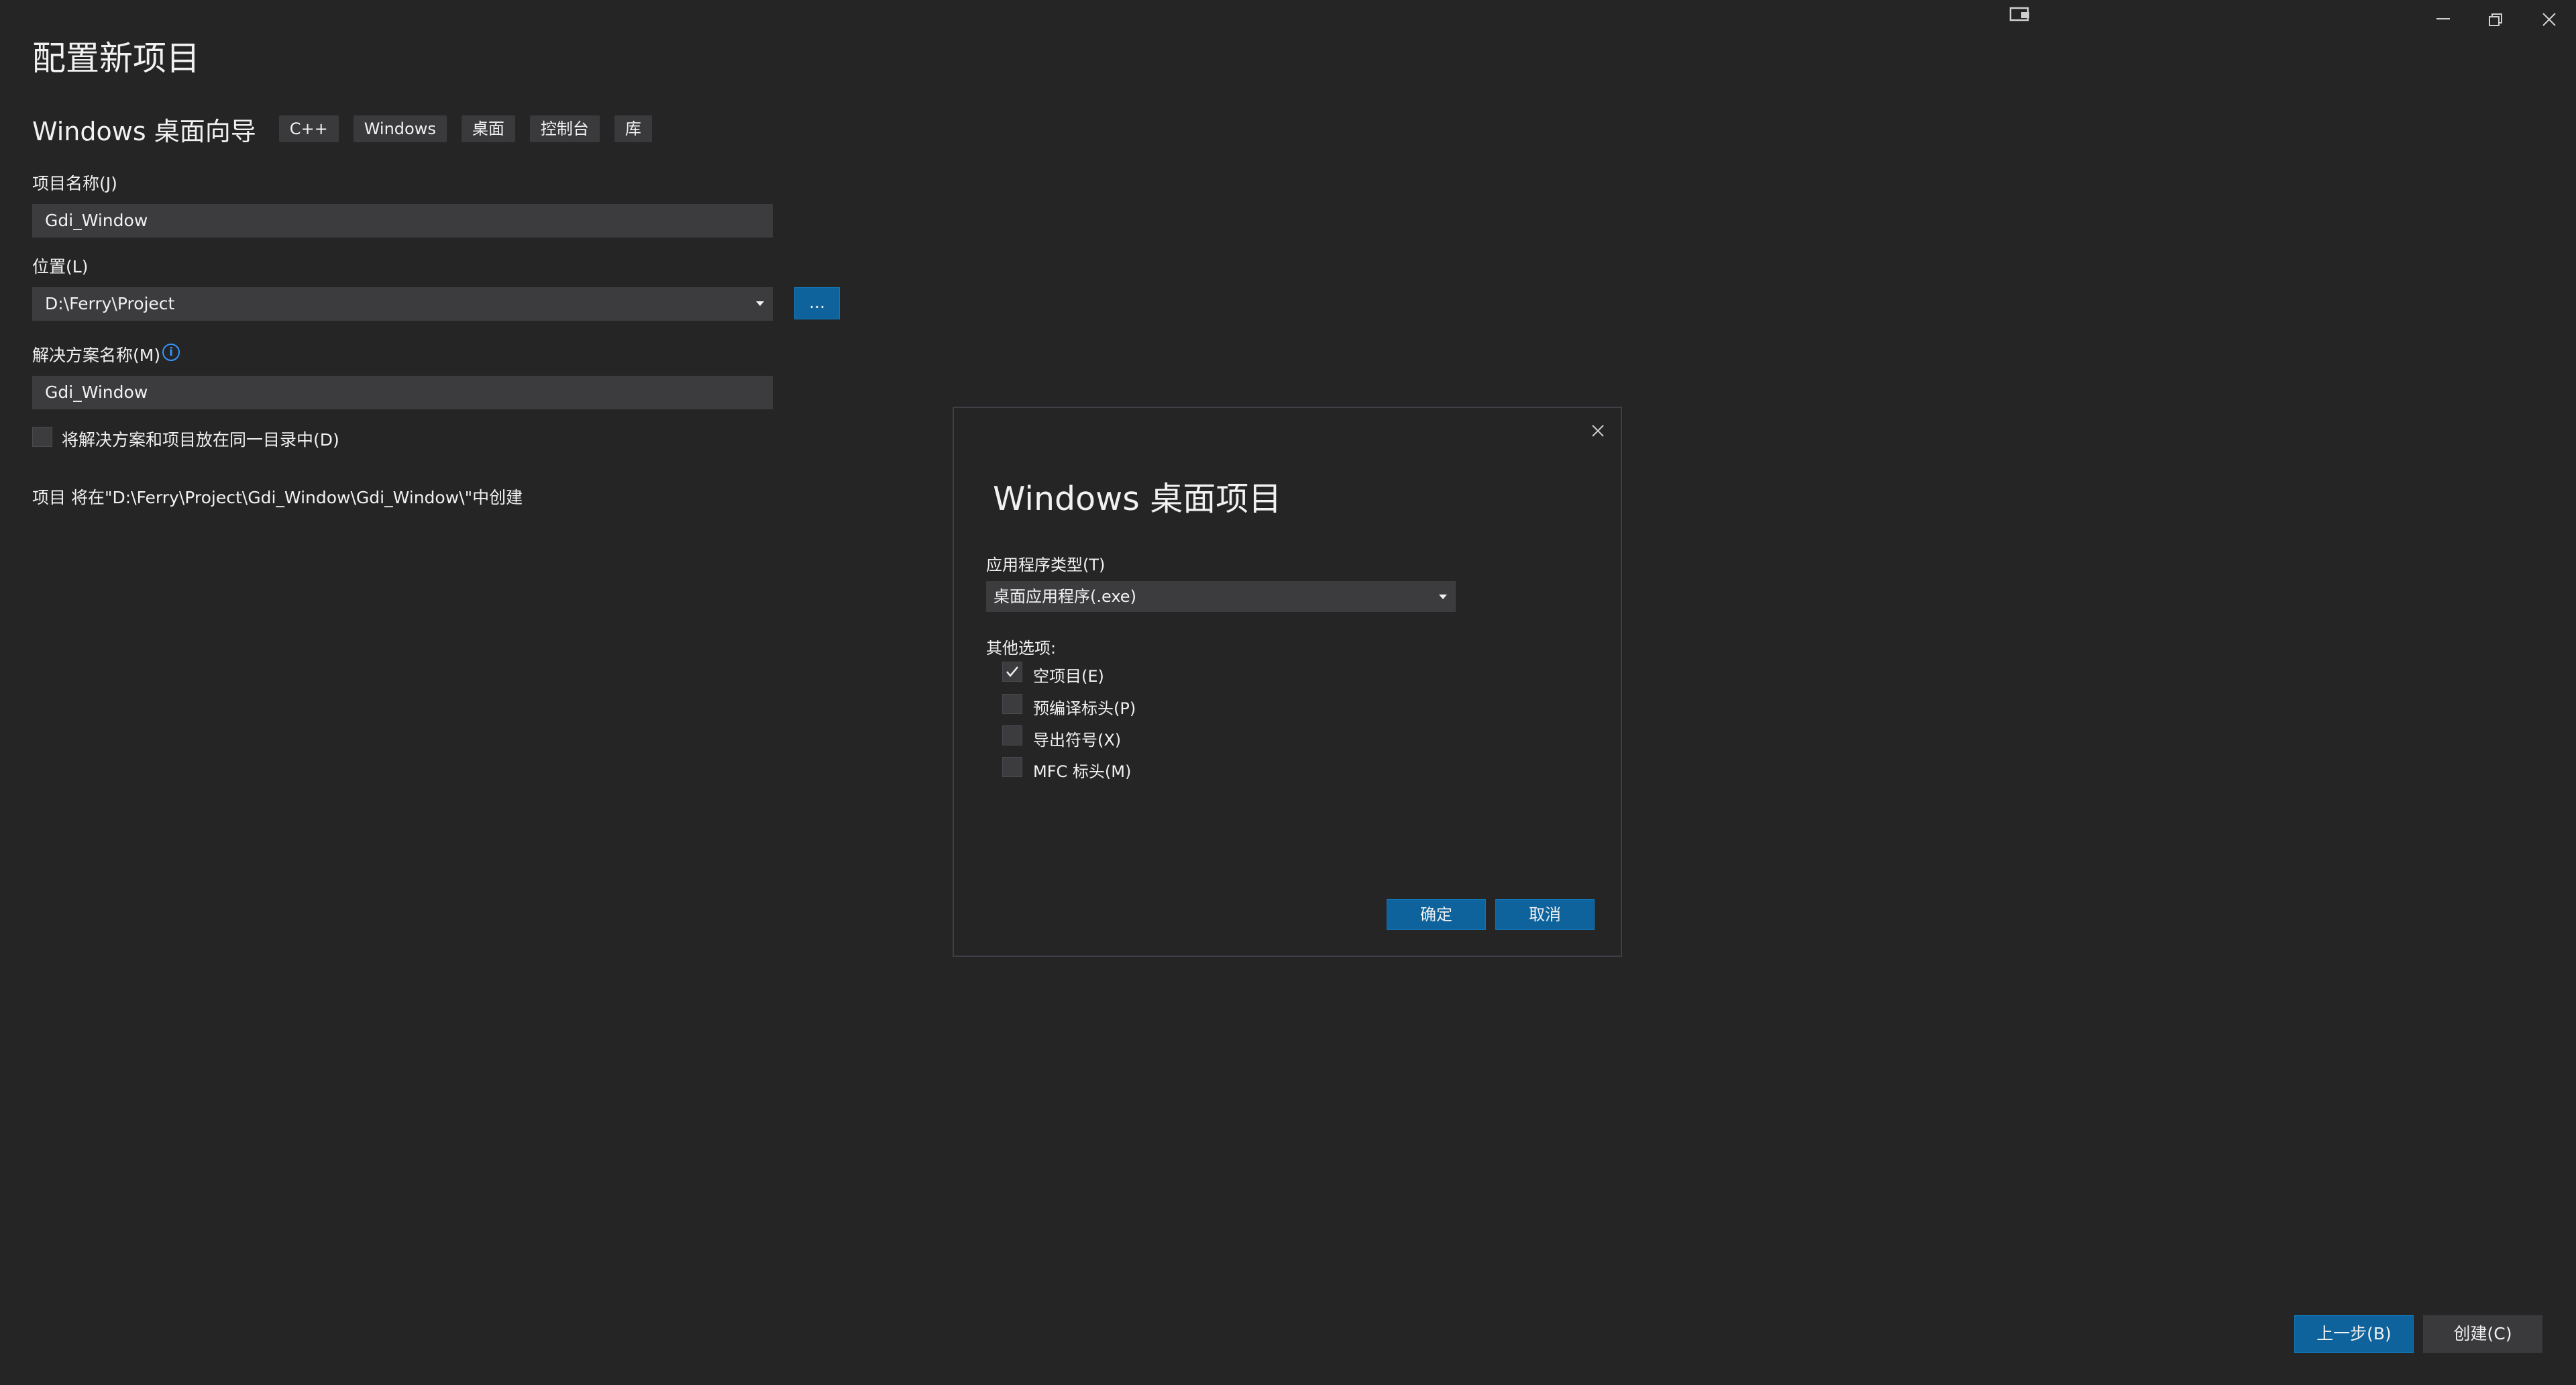 The width and height of the screenshot is (2576, 1385). What do you see at coordinates (110, 303) in the screenshot?
I see `location-value: D:\Ferry\Project` at bounding box center [110, 303].